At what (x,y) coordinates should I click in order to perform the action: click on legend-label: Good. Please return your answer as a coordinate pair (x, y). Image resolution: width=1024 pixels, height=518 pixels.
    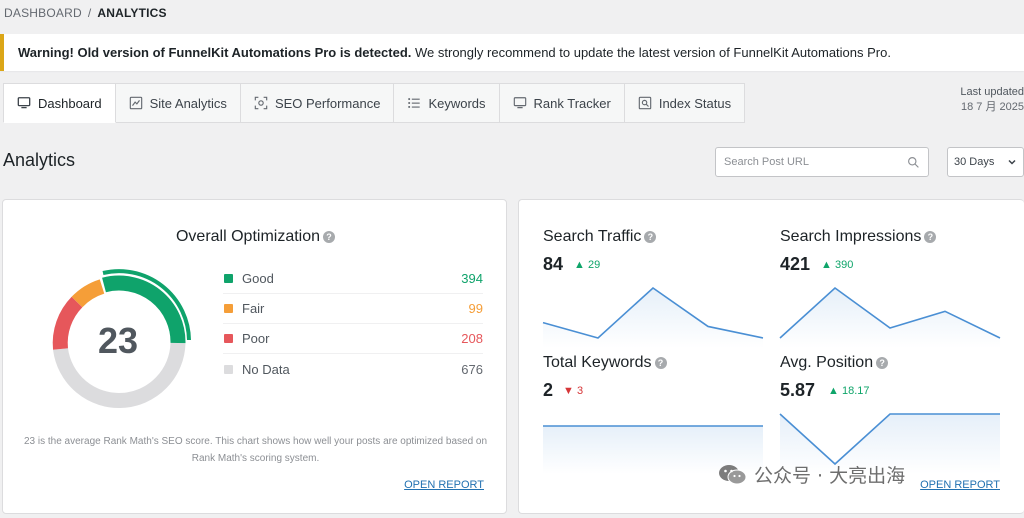
    Looking at the image, I should click on (258, 278).